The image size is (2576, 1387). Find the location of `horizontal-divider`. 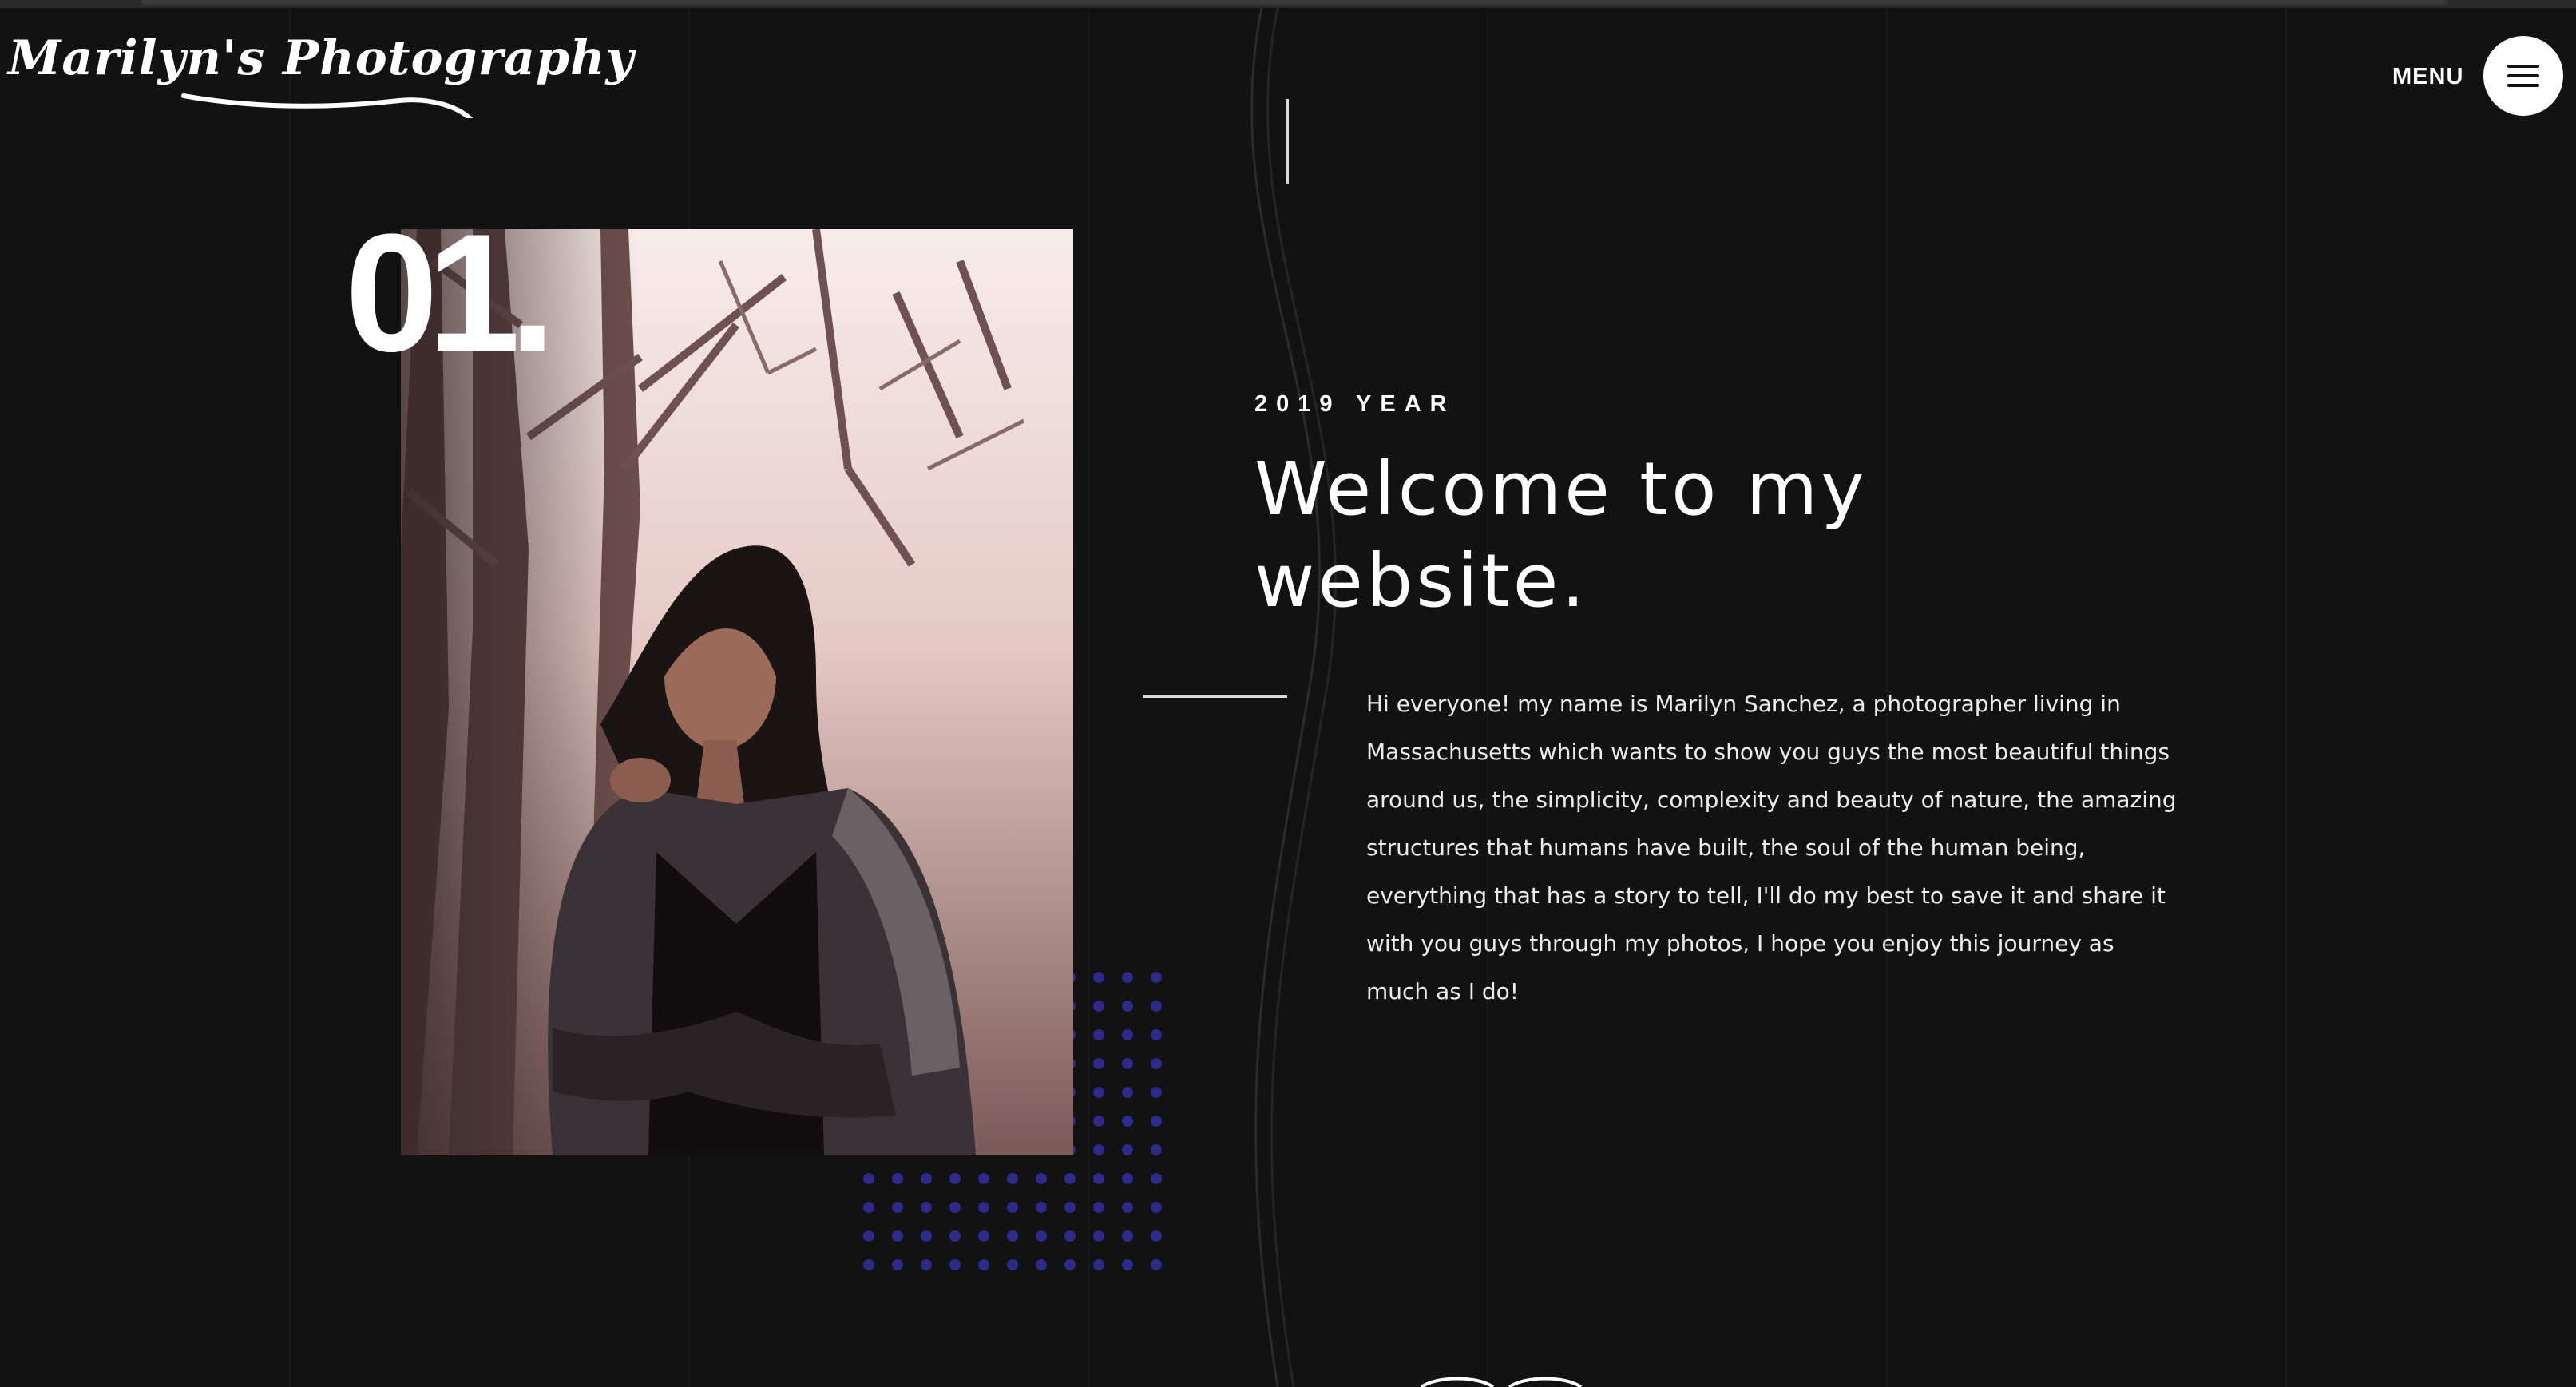

horizontal-divider is located at coordinates (1215, 696).